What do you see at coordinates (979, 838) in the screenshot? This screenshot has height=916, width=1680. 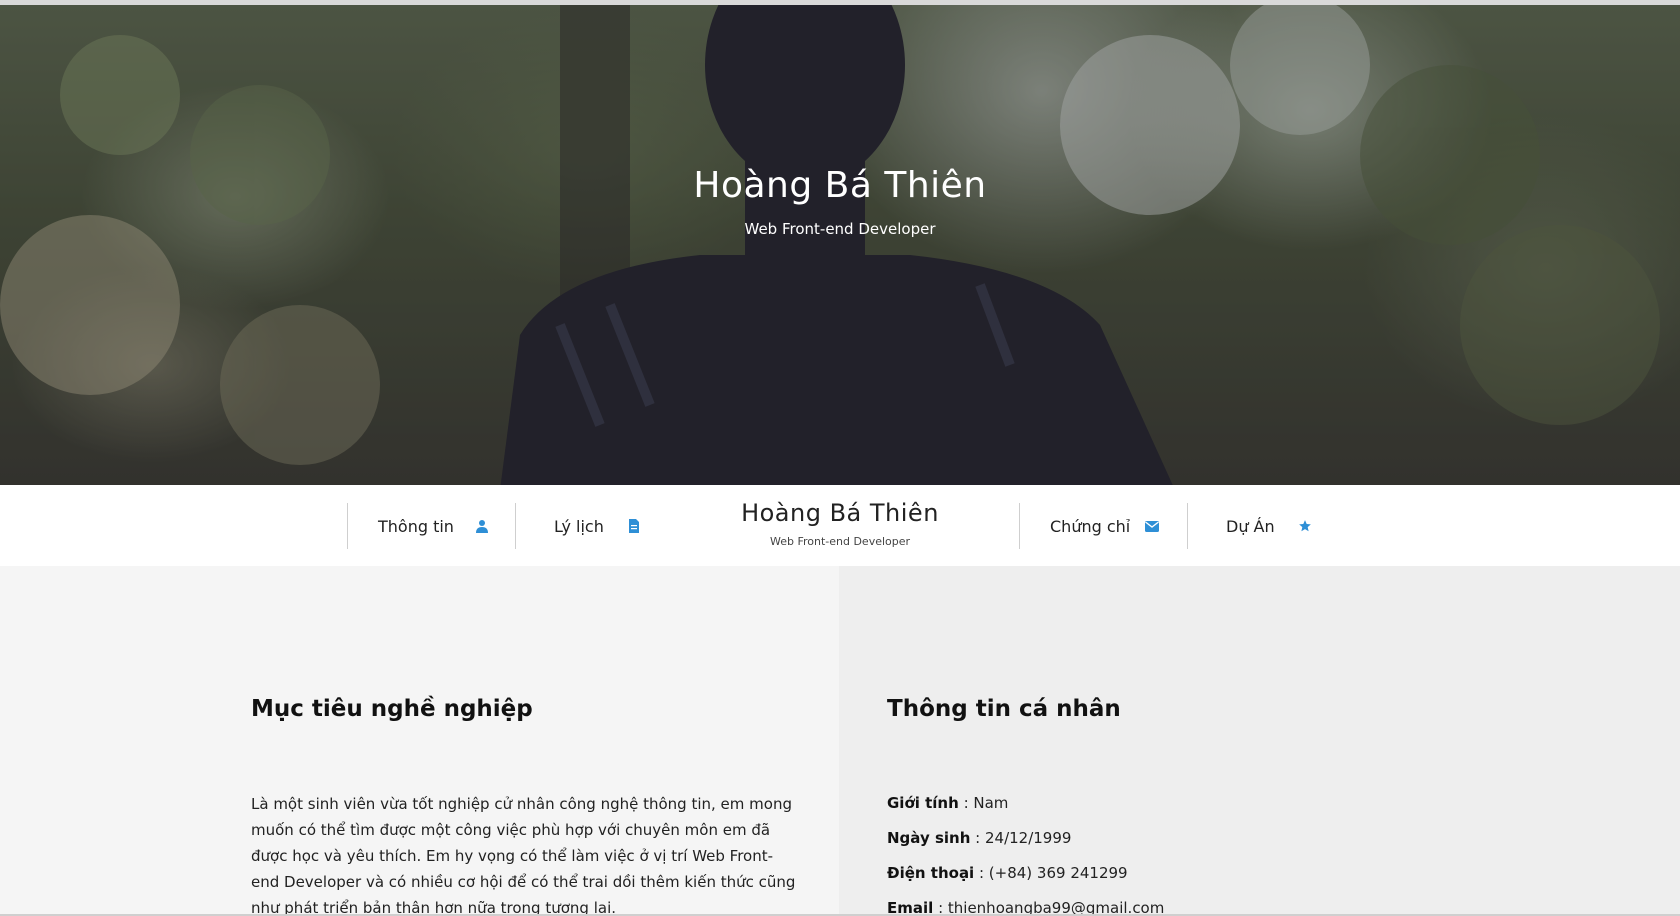 I see `info-row-birthday: Ngày sinh : 24/12/1999` at bounding box center [979, 838].